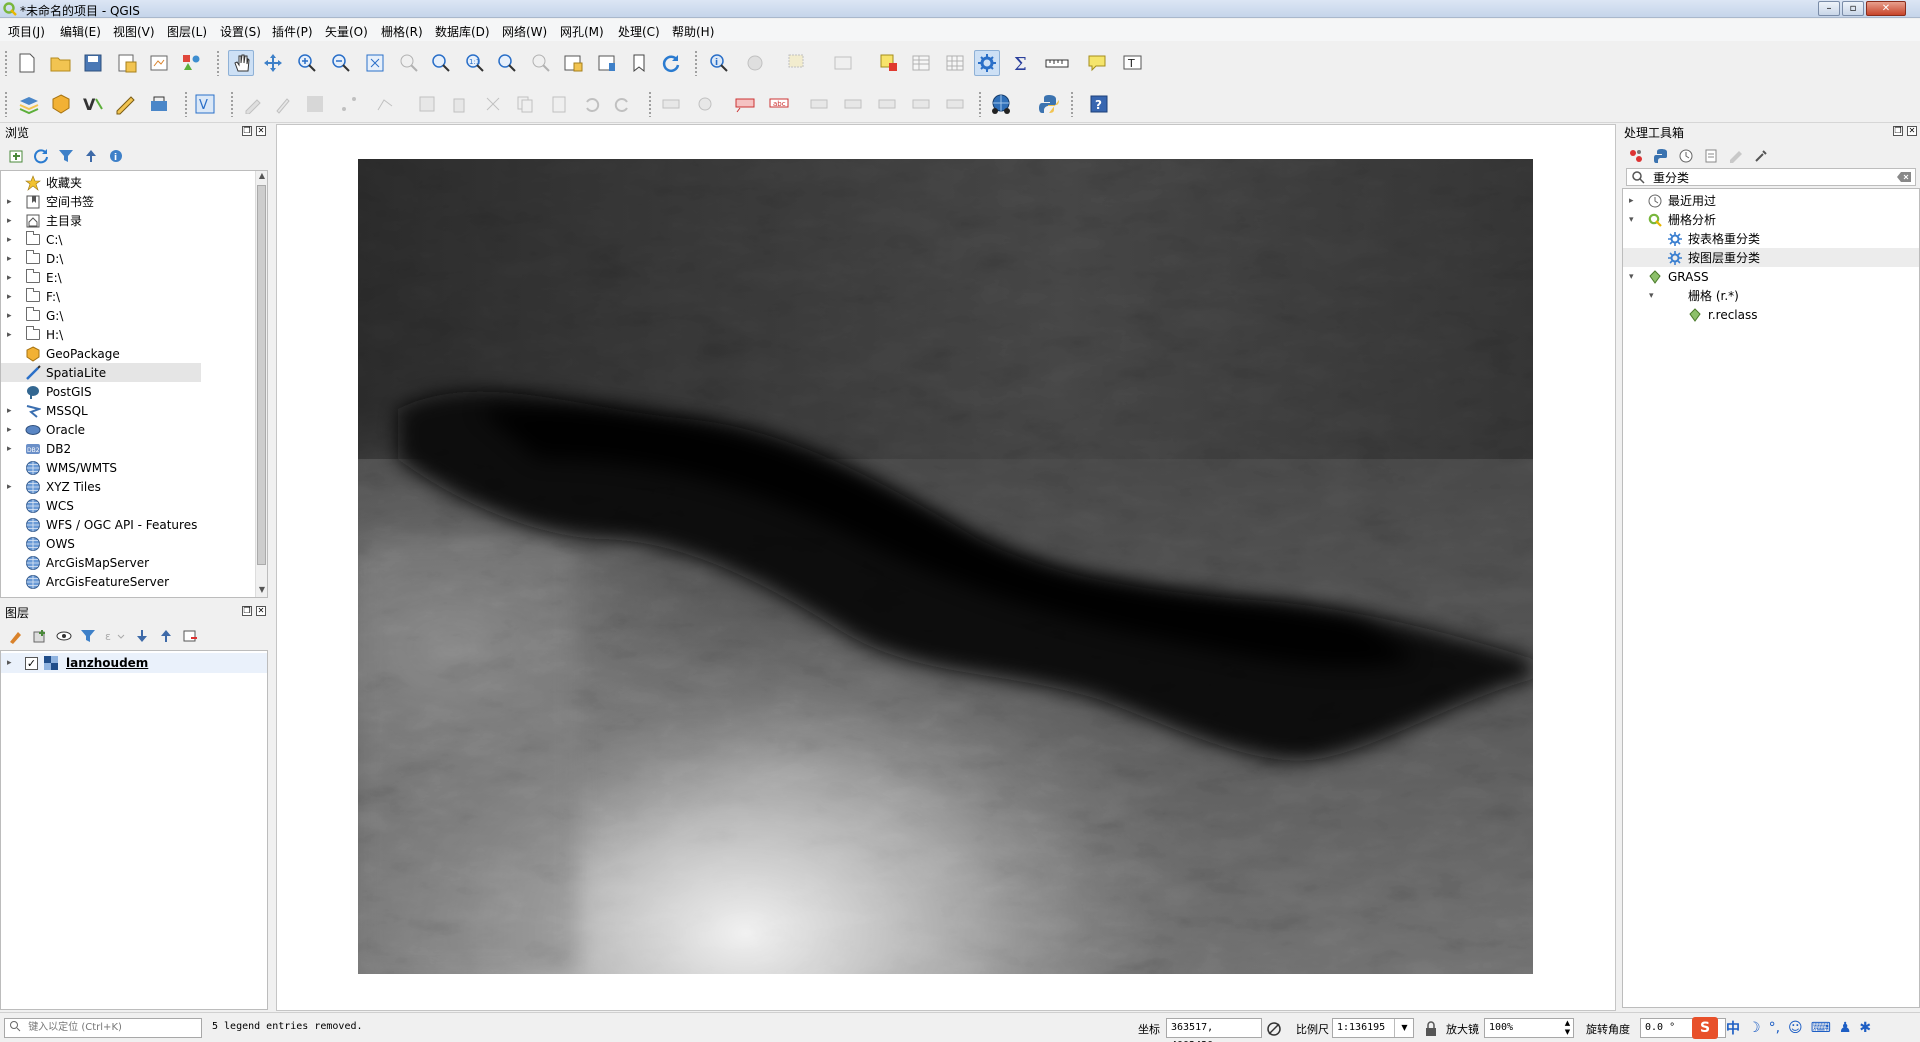 This screenshot has height=1042, width=1920. Describe the element at coordinates (240, 31) in the screenshot. I see `menu-settings: 设置(S)` at that location.